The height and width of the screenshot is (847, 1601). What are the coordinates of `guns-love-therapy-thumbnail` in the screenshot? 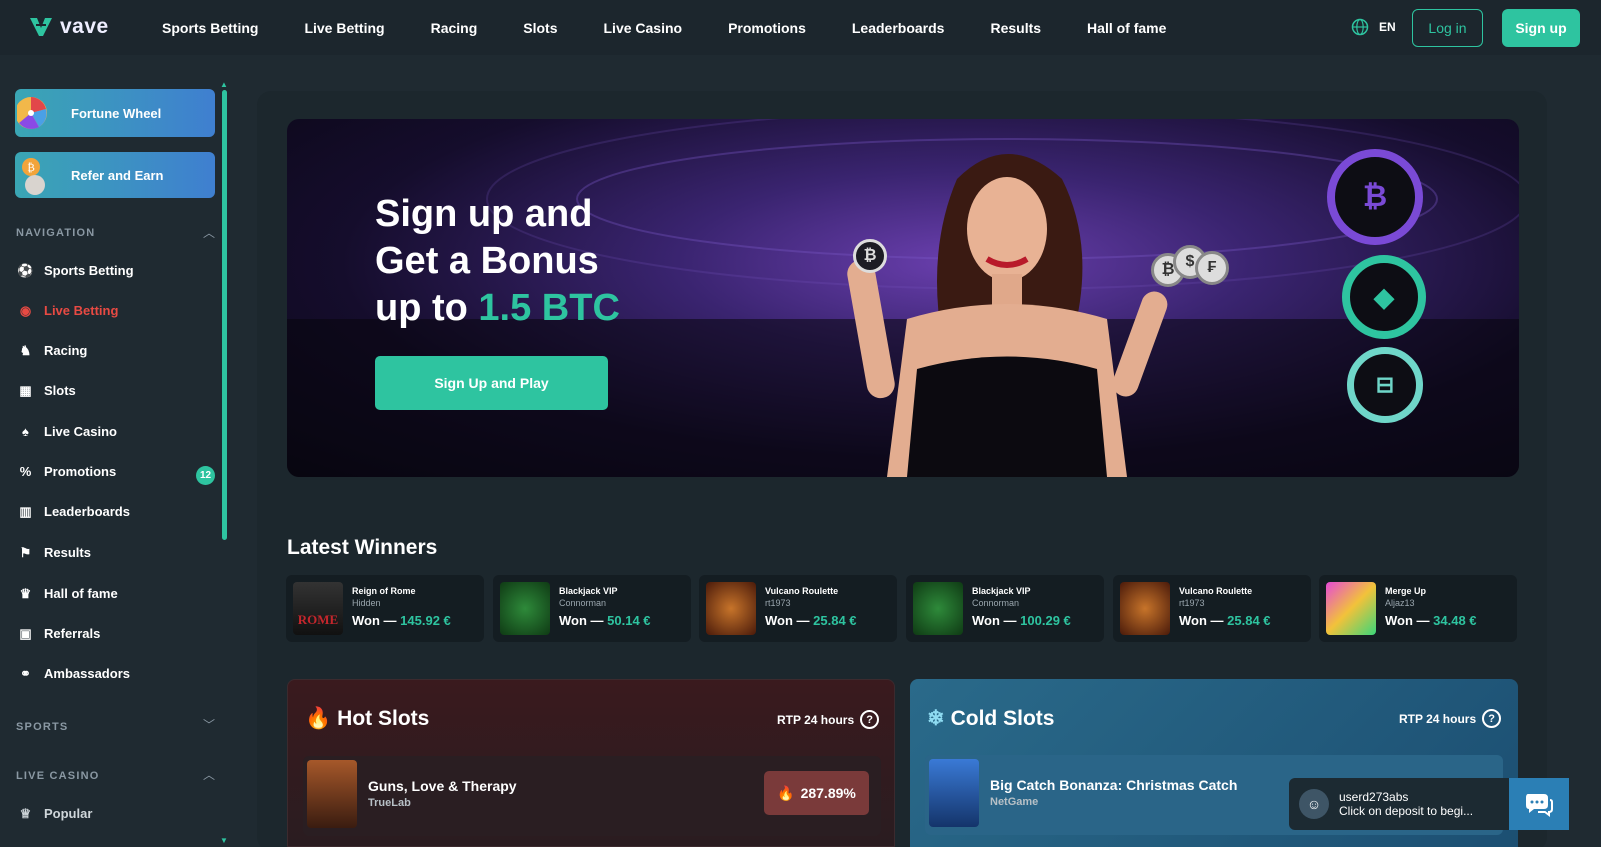 It's located at (332, 794).